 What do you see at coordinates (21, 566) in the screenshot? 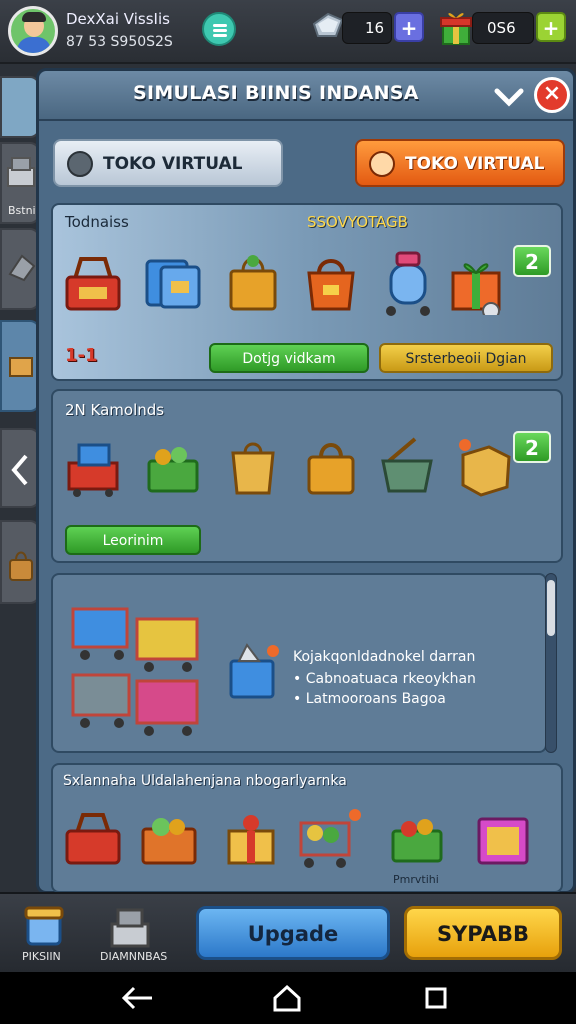
I see `bag-icon` at bounding box center [21, 566].